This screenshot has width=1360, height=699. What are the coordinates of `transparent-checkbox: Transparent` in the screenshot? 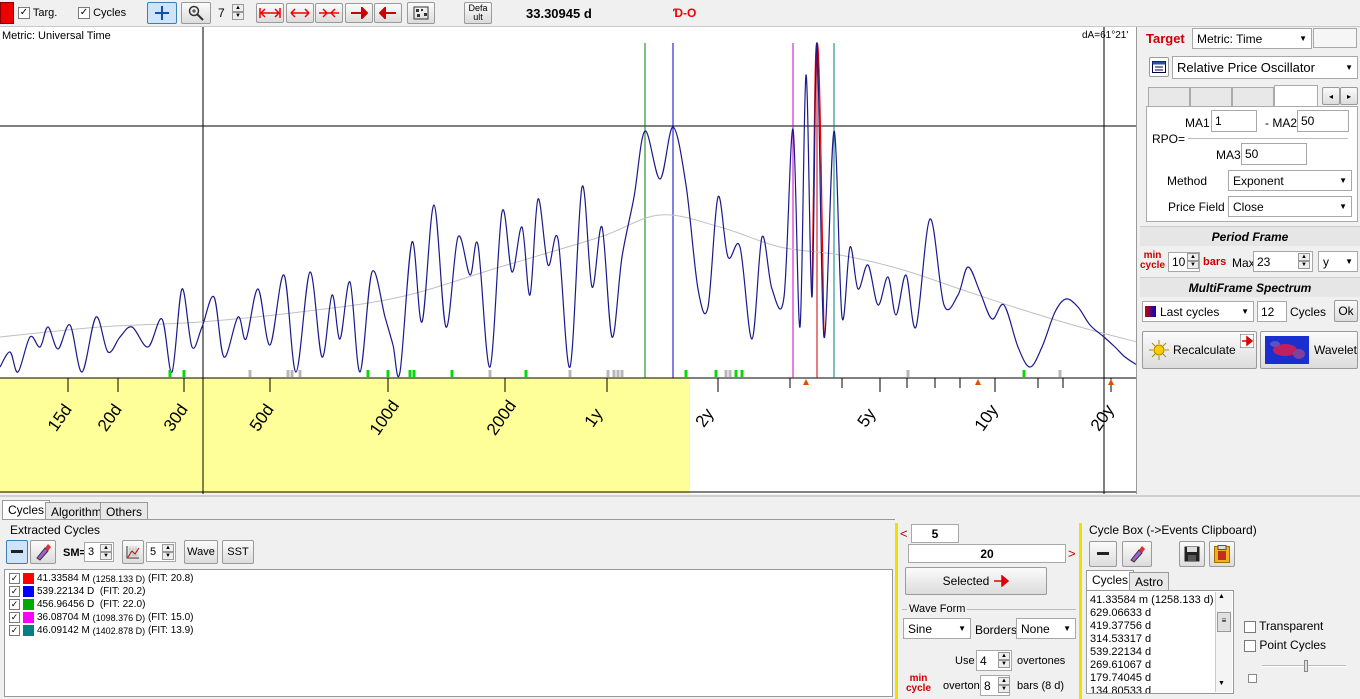 It's located at (1283, 626).